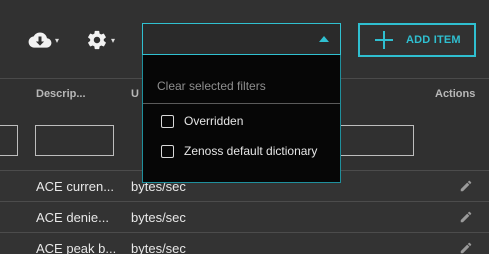 This screenshot has height=254, width=489. What do you see at coordinates (9, 140) in the screenshot?
I see `column-filter-input-name` at bounding box center [9, 140].